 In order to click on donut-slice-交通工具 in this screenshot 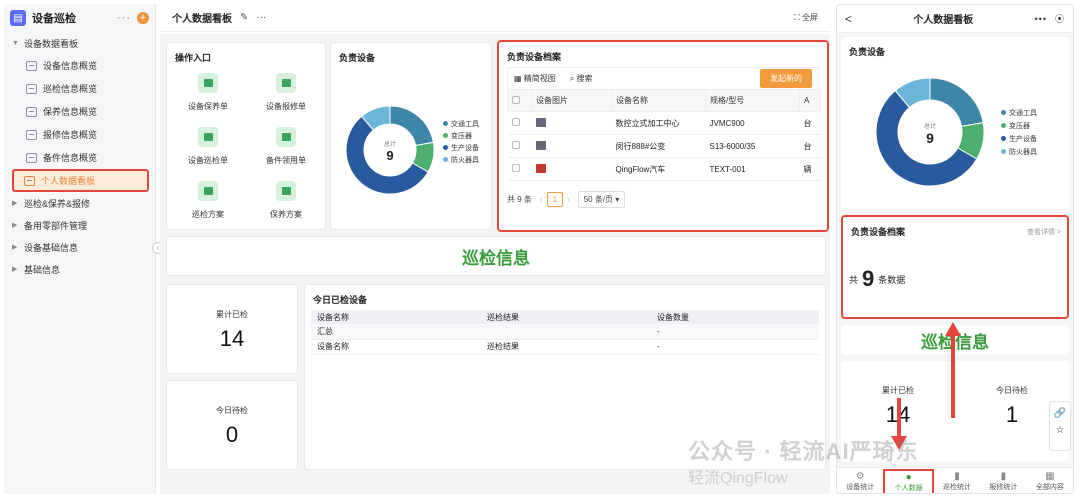, I will do `click(956, 102)`.